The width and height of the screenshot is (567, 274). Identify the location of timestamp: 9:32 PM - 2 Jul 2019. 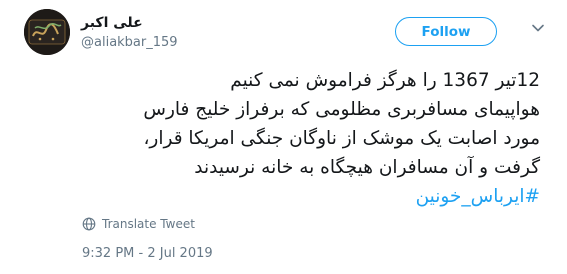
(147, 253).